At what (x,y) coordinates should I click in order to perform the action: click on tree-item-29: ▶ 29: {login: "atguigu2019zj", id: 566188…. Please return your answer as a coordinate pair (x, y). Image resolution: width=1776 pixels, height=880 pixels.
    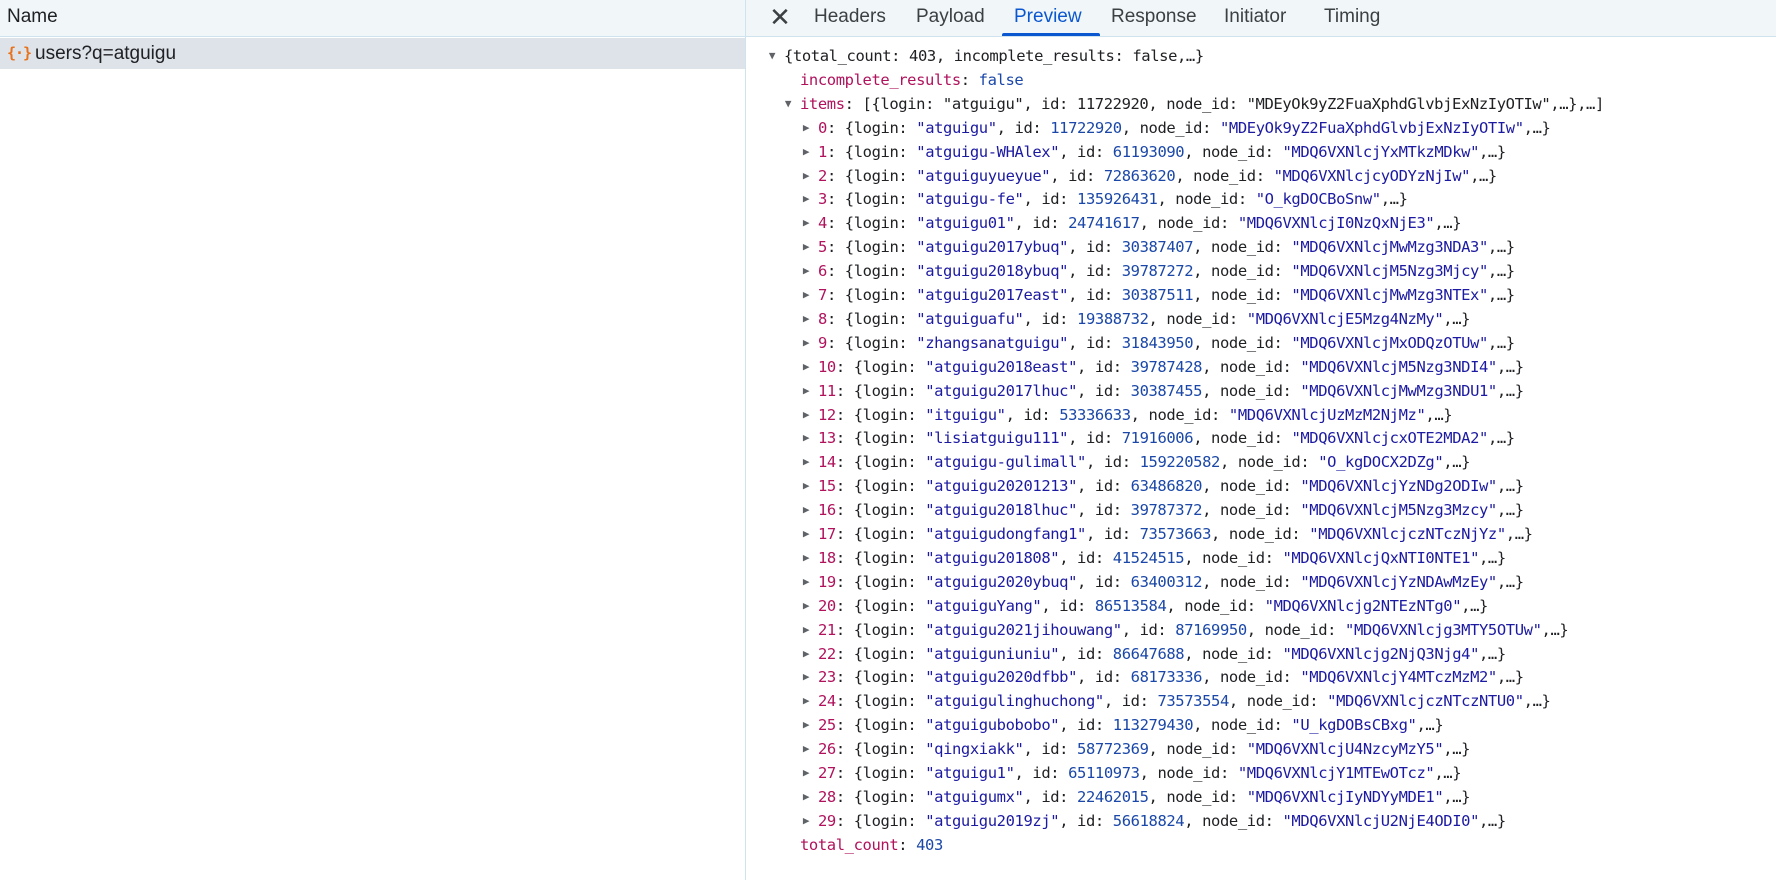
    Looking at the image, I should click on (1154, 821).